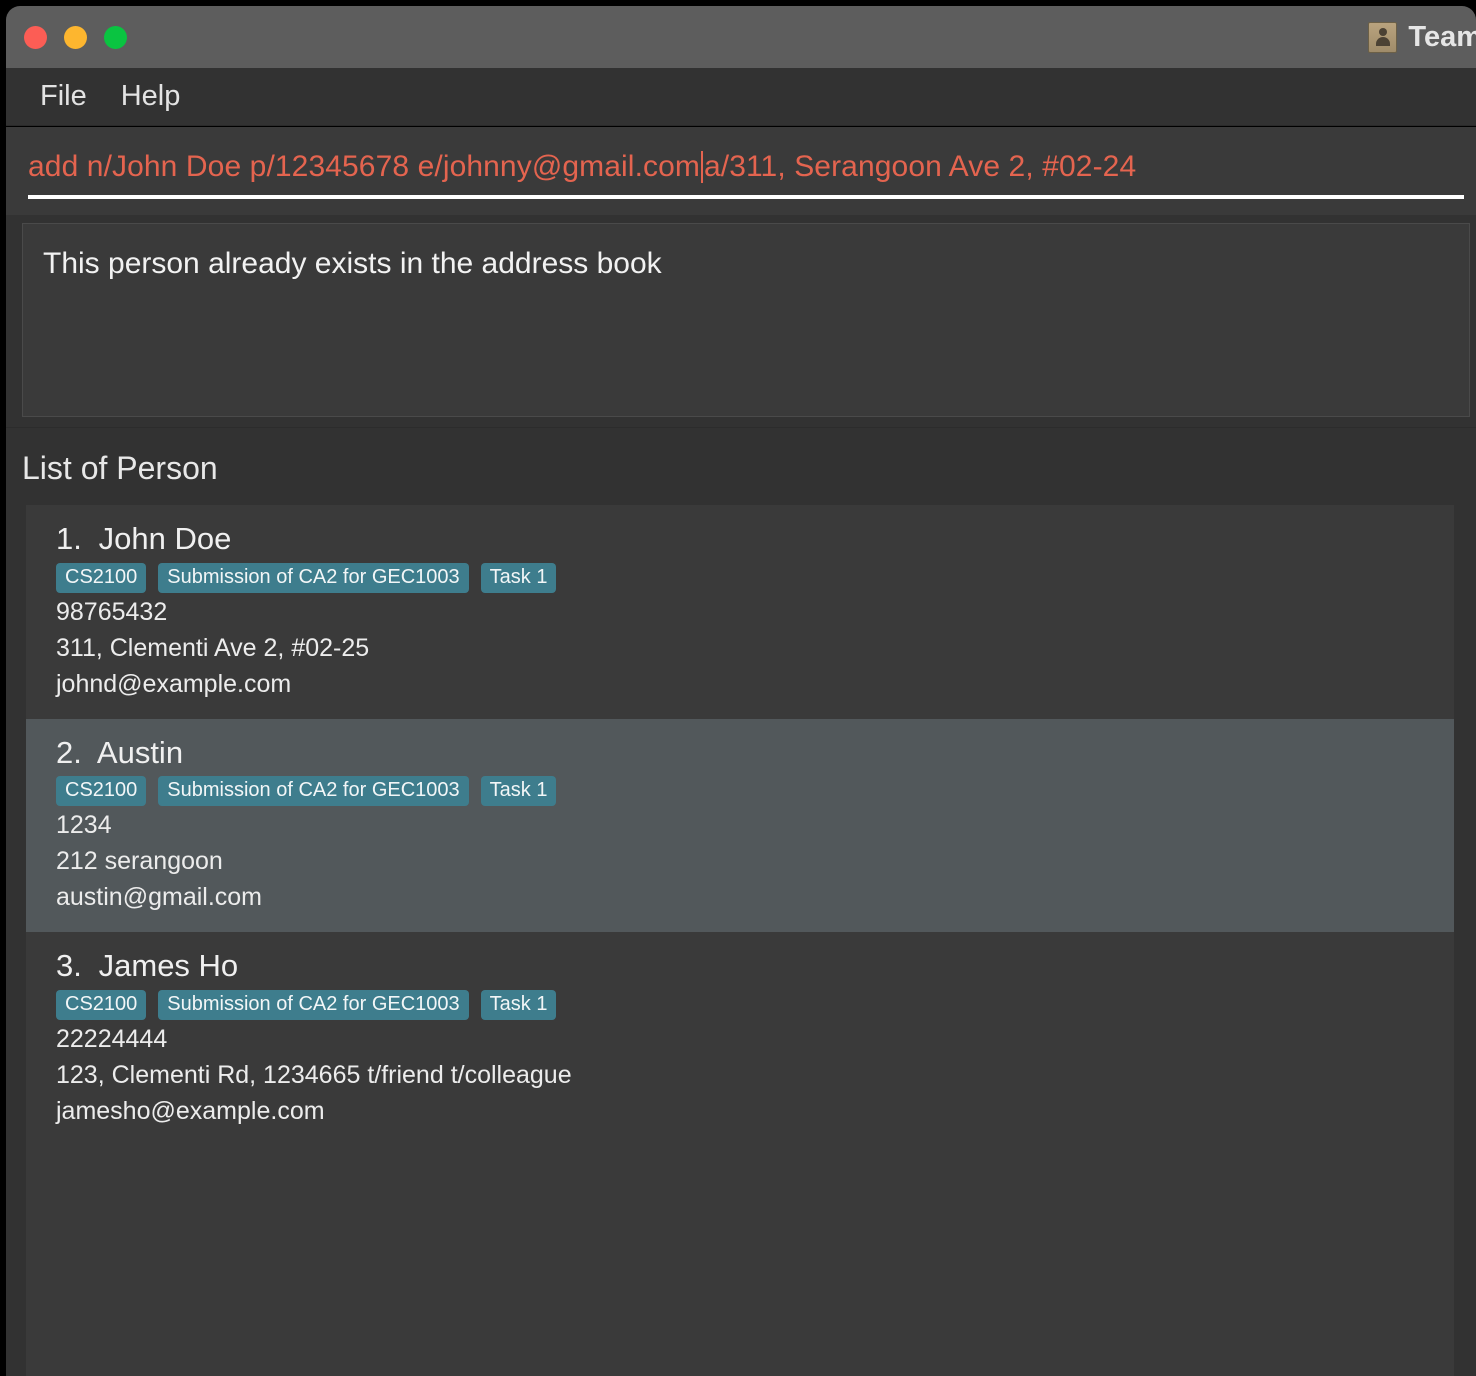 This screenshot has height=1376, width=1476. What do you see at coordinates (151, 96) in the screenshot?
I see `menu-item-help: Help` at bounding box center [151, 96].